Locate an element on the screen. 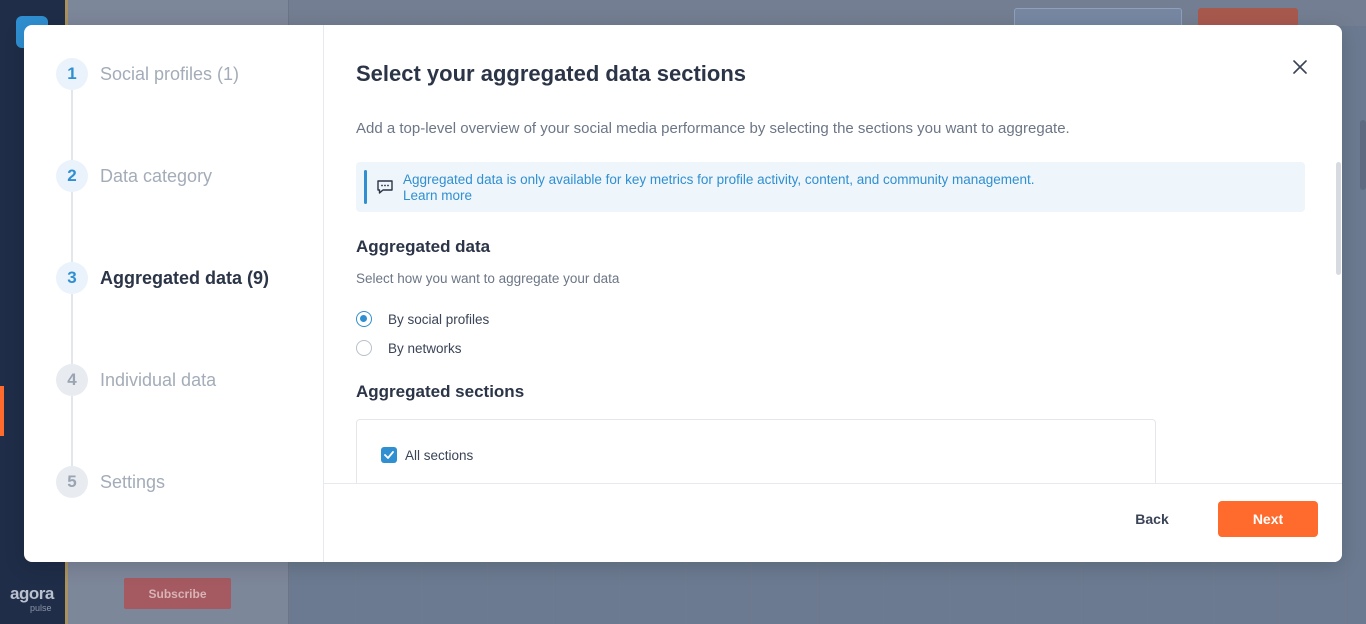  all-sections-checkbox is located at coordinates (389, 455).